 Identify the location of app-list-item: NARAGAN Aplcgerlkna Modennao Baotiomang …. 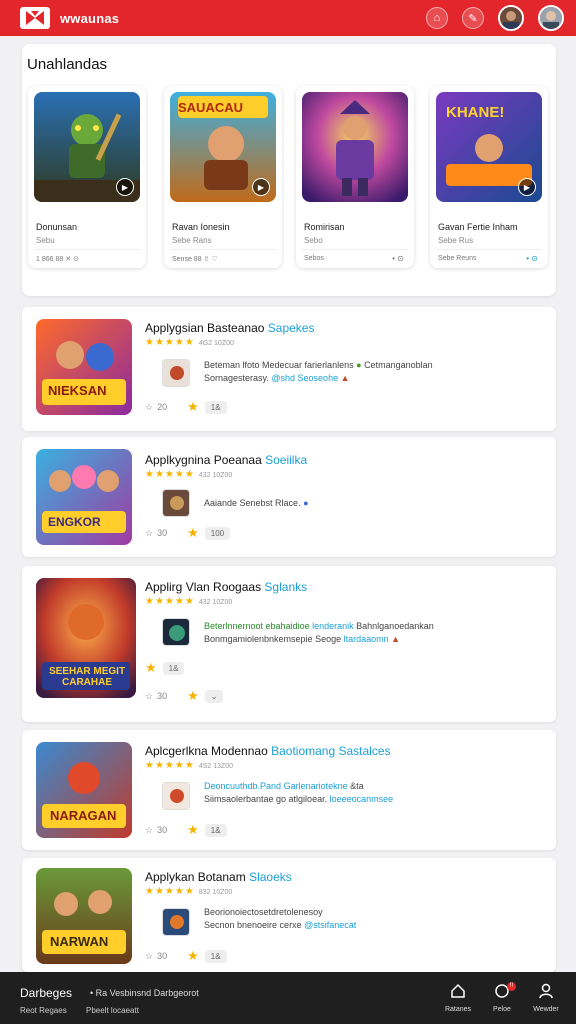
(289, 790).